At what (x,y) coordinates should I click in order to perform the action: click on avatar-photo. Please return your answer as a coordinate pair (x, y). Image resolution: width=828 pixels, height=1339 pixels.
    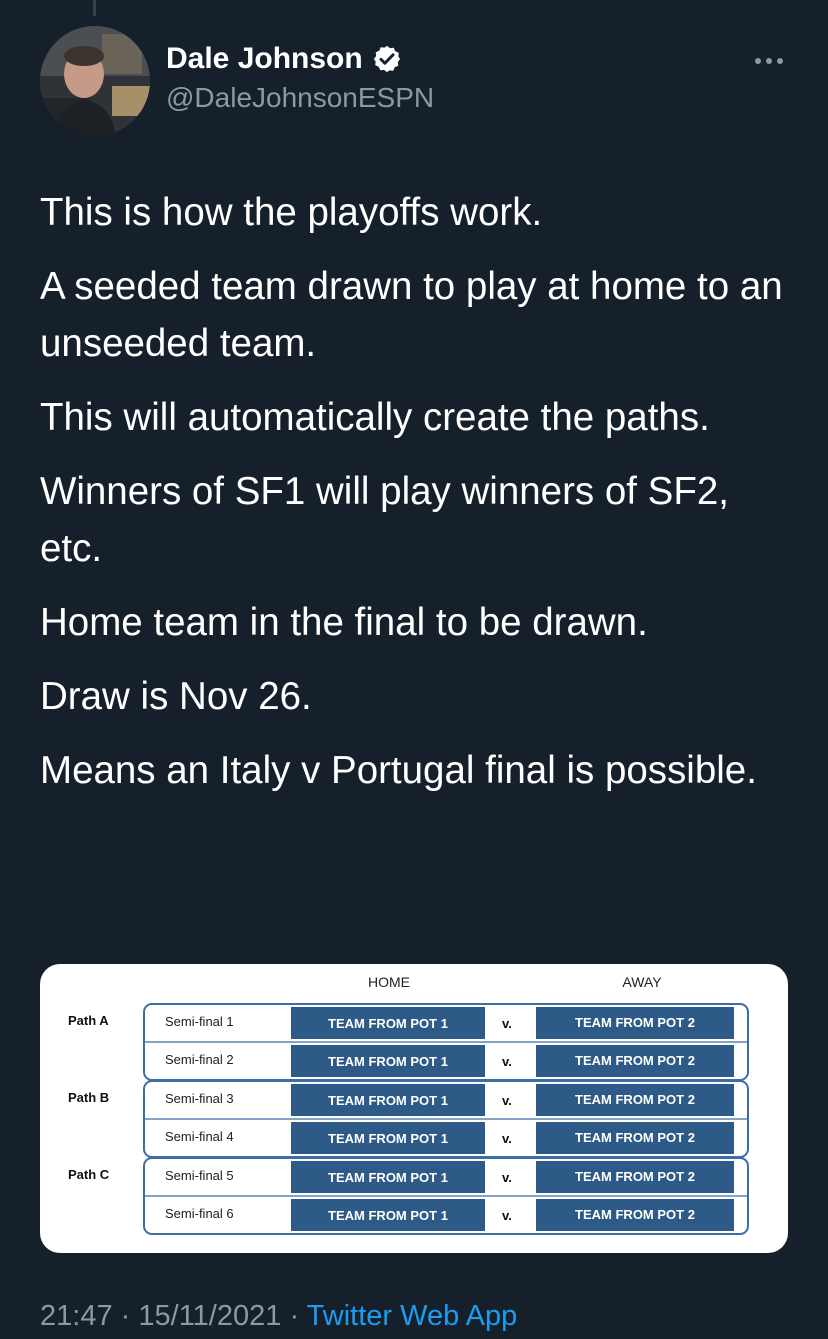
    Looking at the image, I should click on (95, 81).